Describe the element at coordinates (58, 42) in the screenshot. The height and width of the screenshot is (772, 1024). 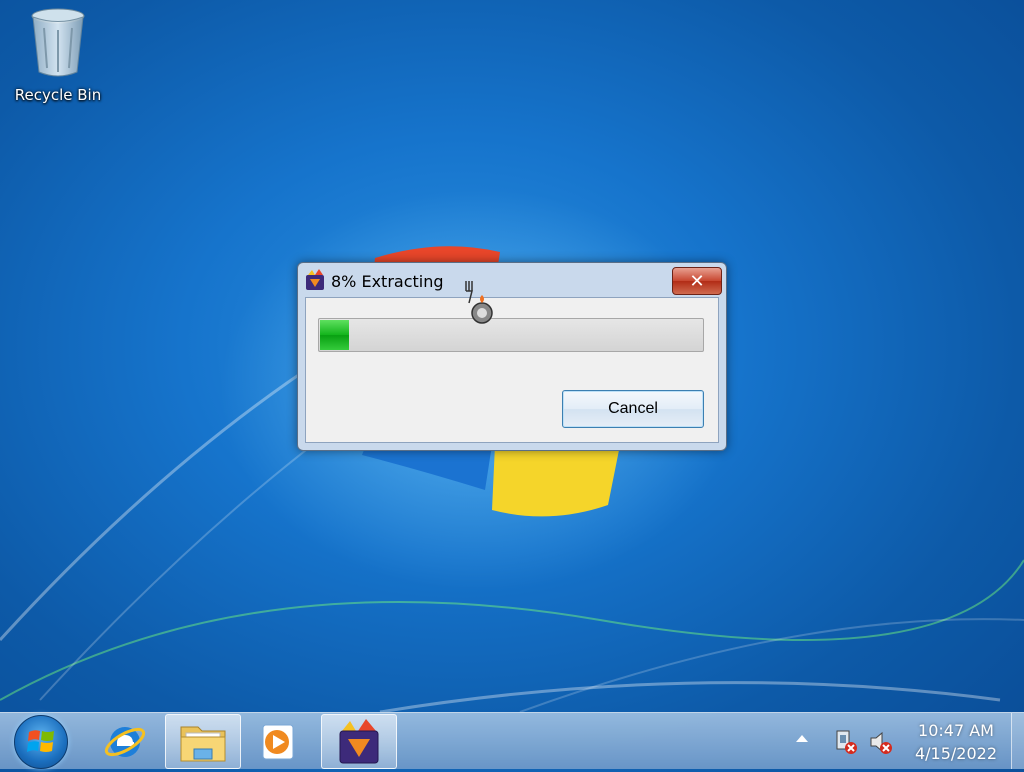
I see `recycle-bin-icon` at that location.